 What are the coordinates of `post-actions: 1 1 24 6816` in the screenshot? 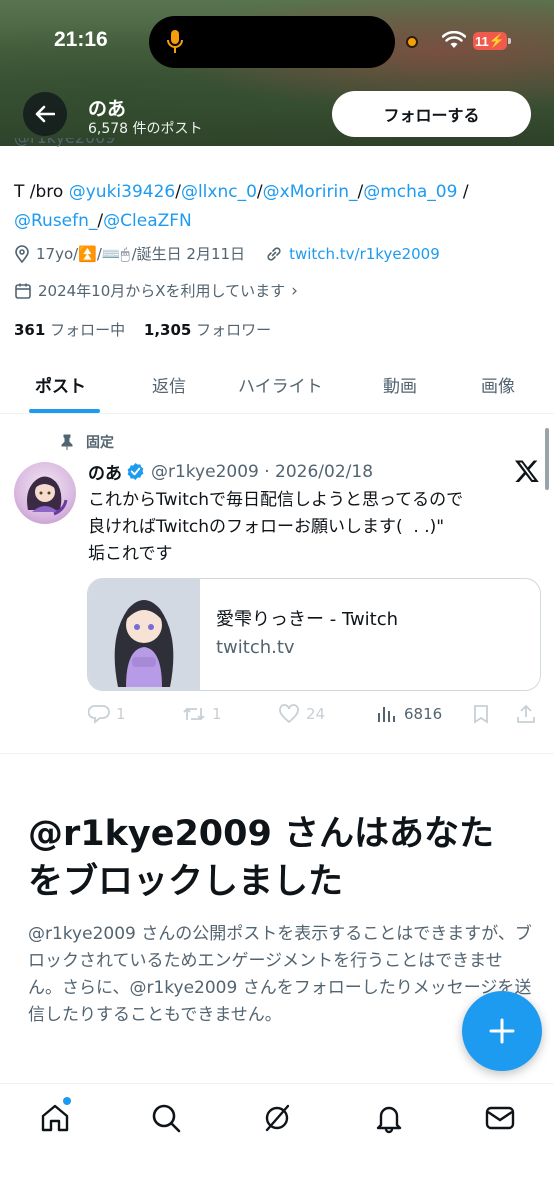 It's located at (313, 715).